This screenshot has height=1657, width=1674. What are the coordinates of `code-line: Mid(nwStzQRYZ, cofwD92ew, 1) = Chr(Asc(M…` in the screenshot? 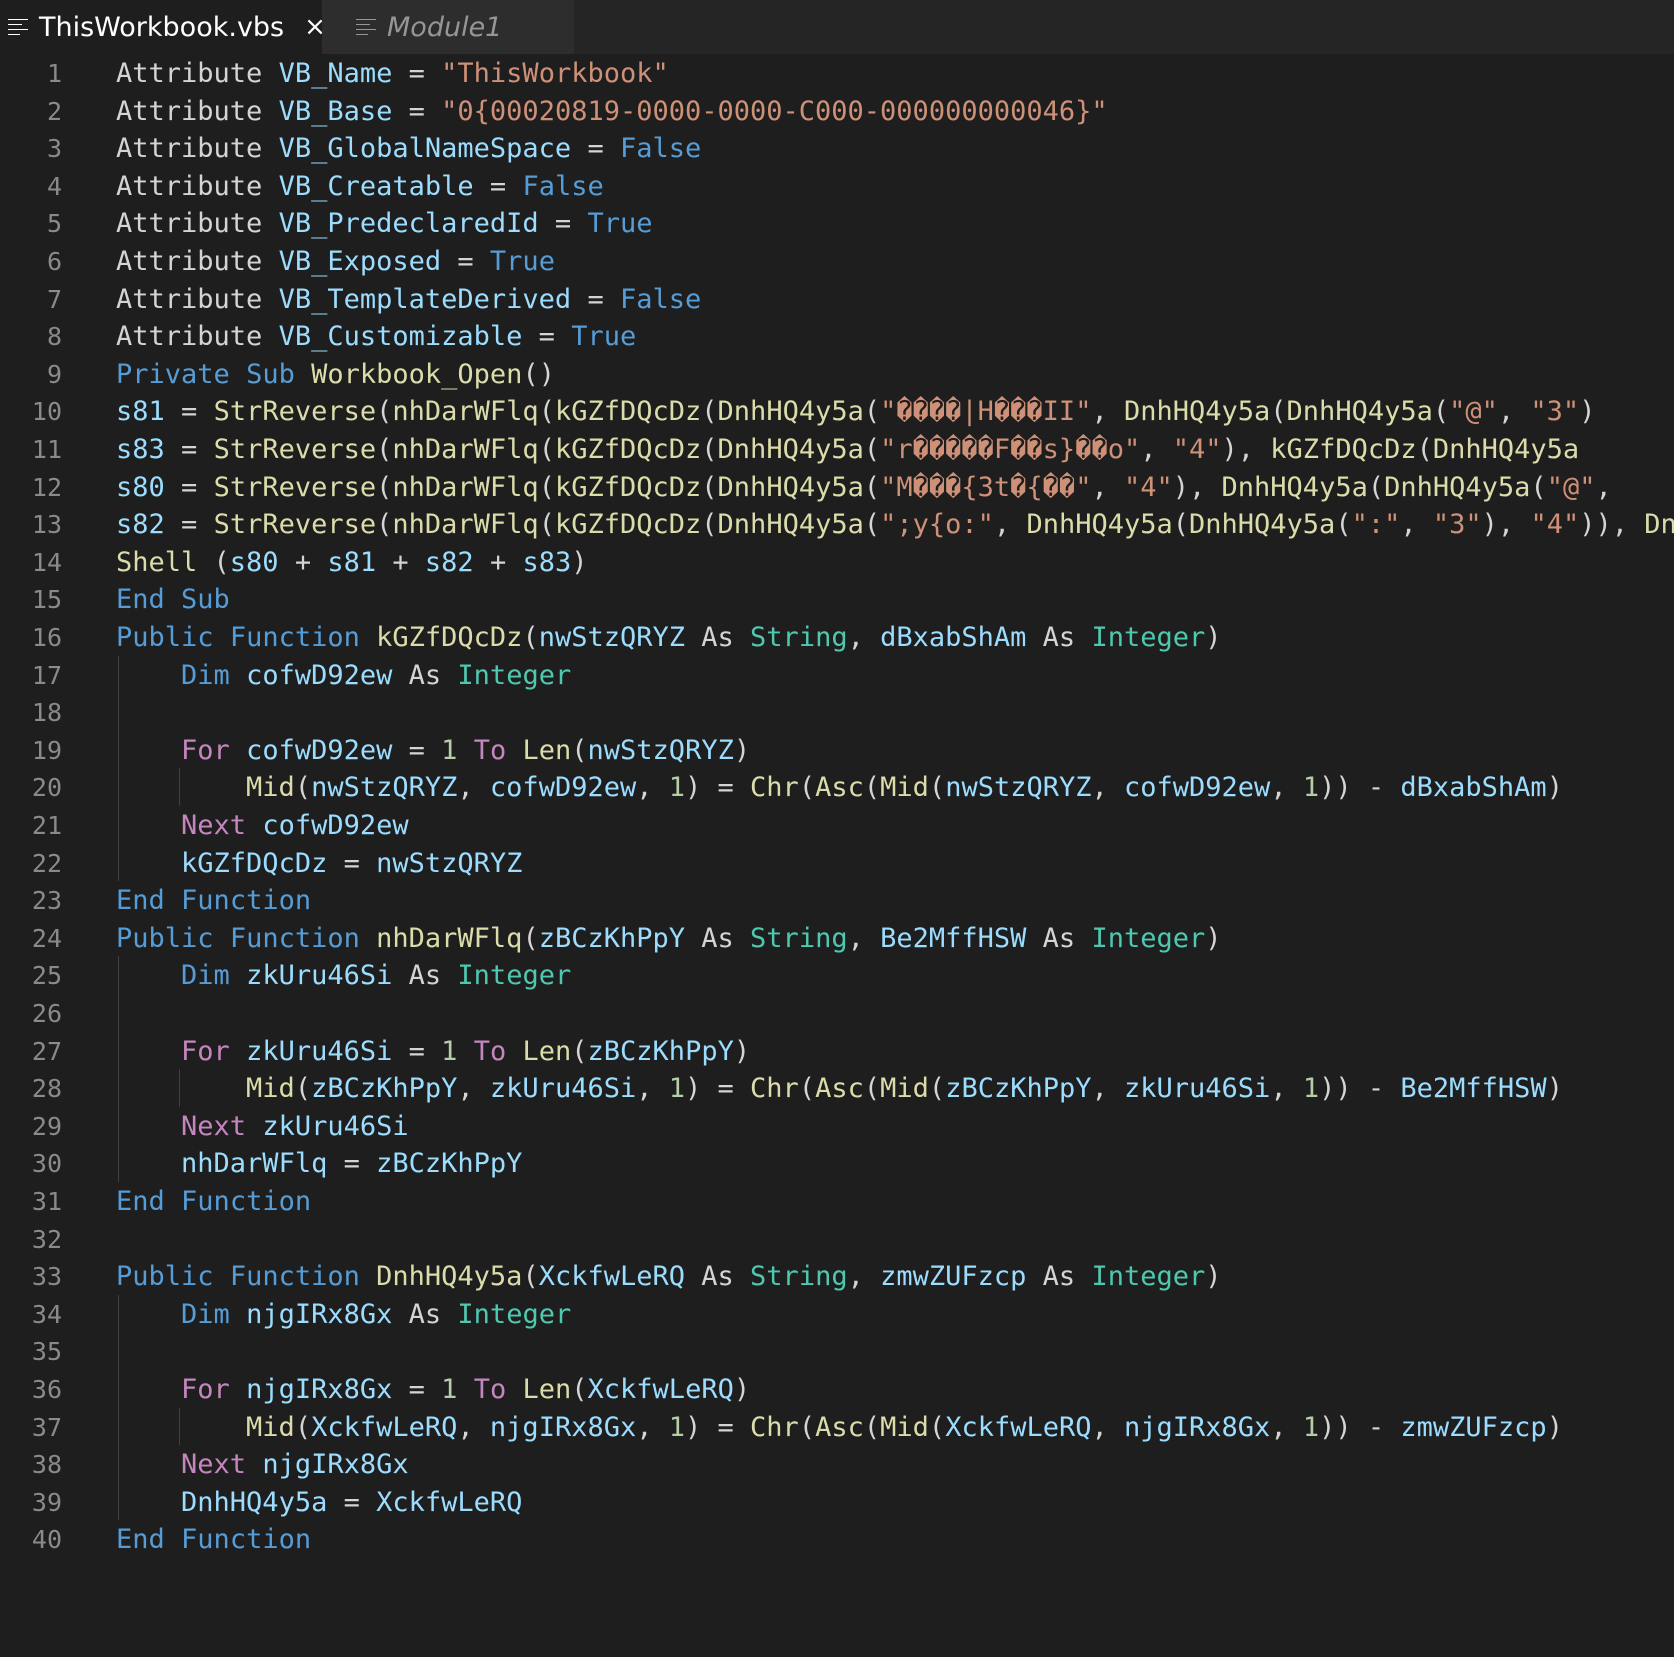 It's located at (839, 788).